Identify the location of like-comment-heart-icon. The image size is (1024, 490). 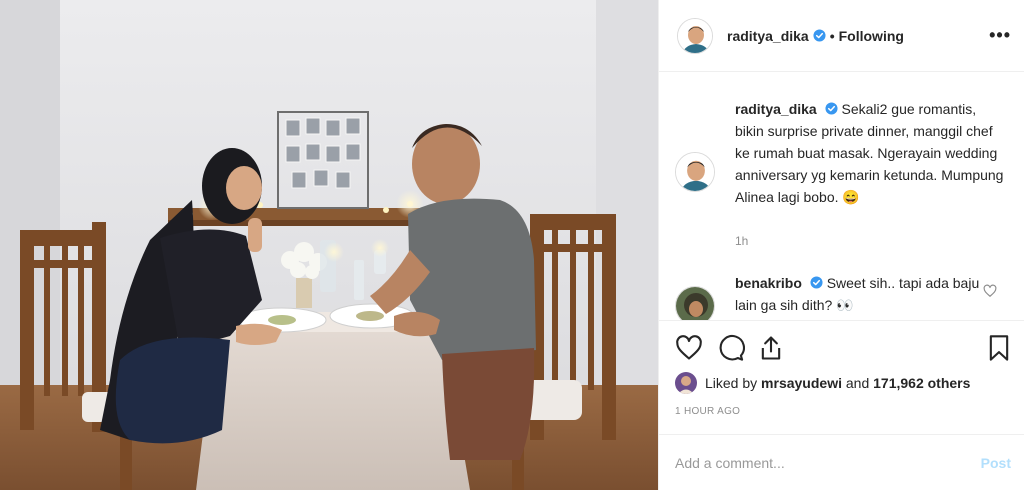
(990, 291).